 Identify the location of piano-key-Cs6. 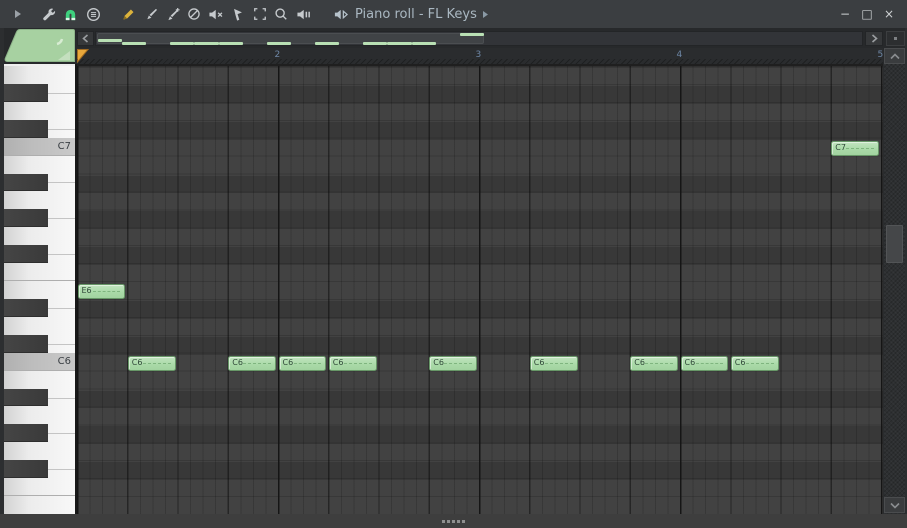
(39, 343).